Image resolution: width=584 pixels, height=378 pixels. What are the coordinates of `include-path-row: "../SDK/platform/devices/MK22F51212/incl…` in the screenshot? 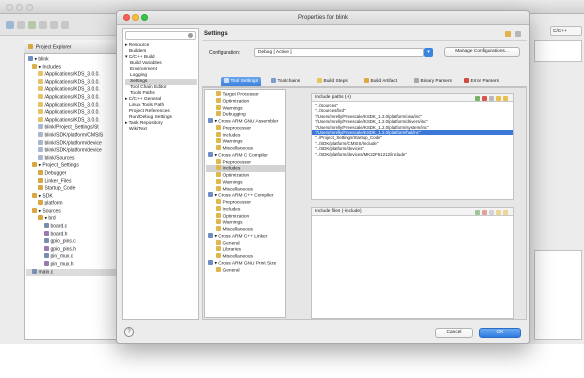 It's located at (412, 154).